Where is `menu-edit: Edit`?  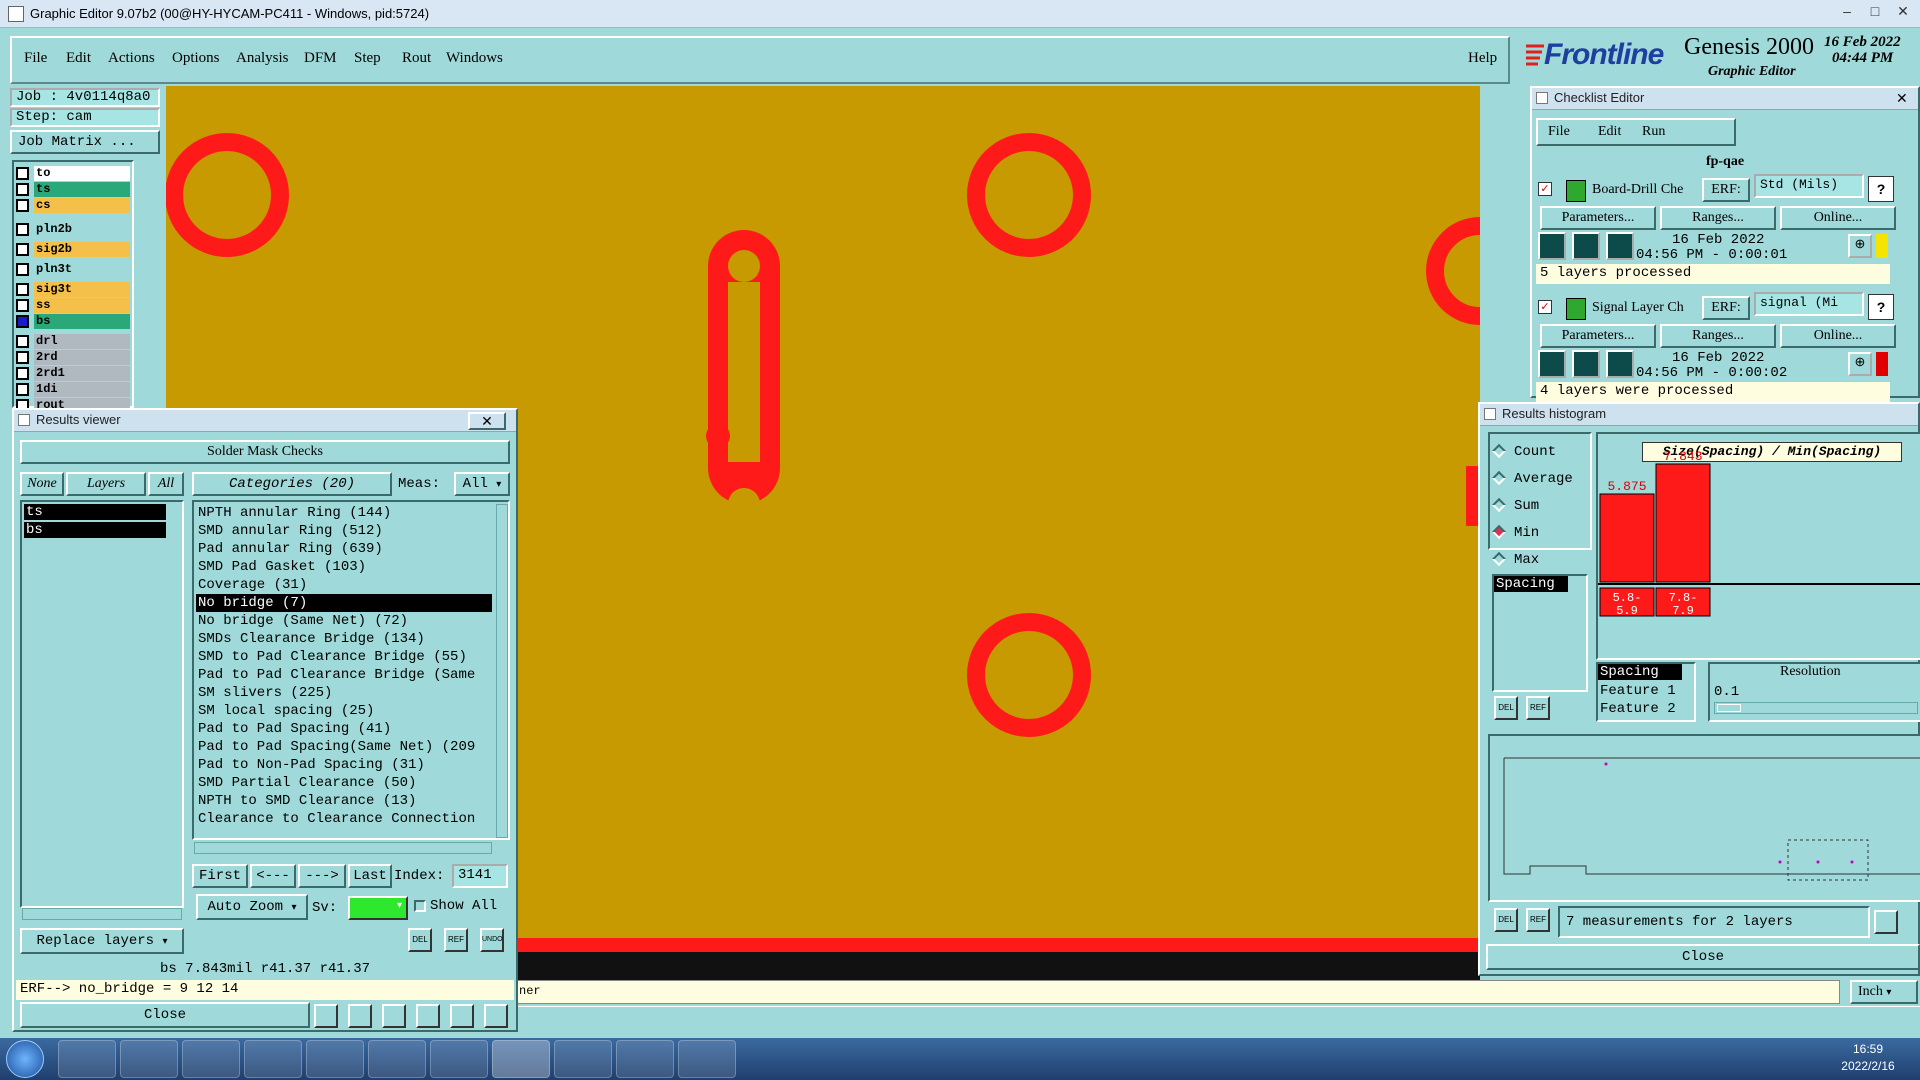
menu-edit: Edit is located at coordinates (78, 58).